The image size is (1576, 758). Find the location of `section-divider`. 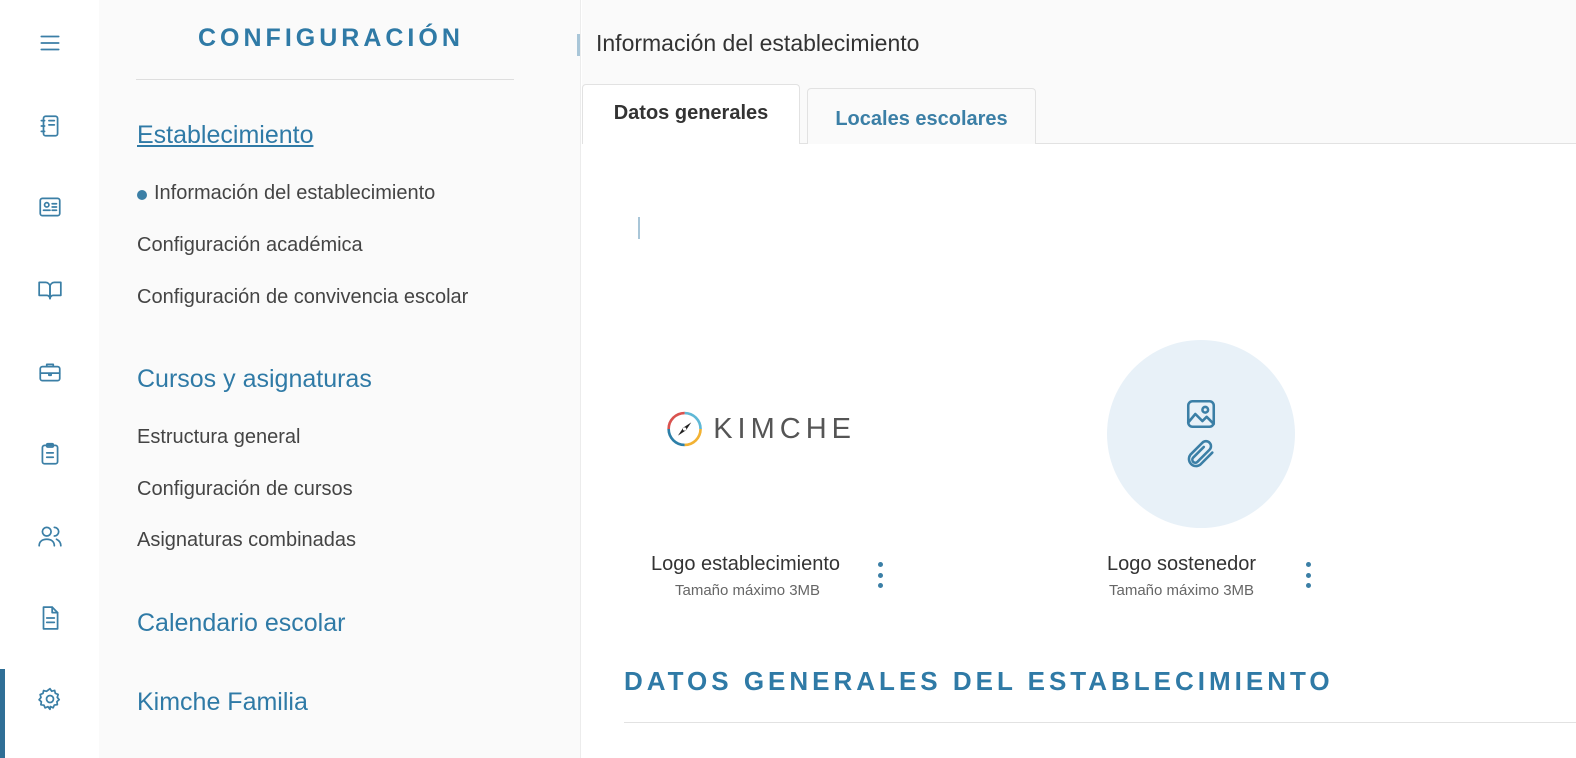

section-divider is located at coordinates (1100, 722).